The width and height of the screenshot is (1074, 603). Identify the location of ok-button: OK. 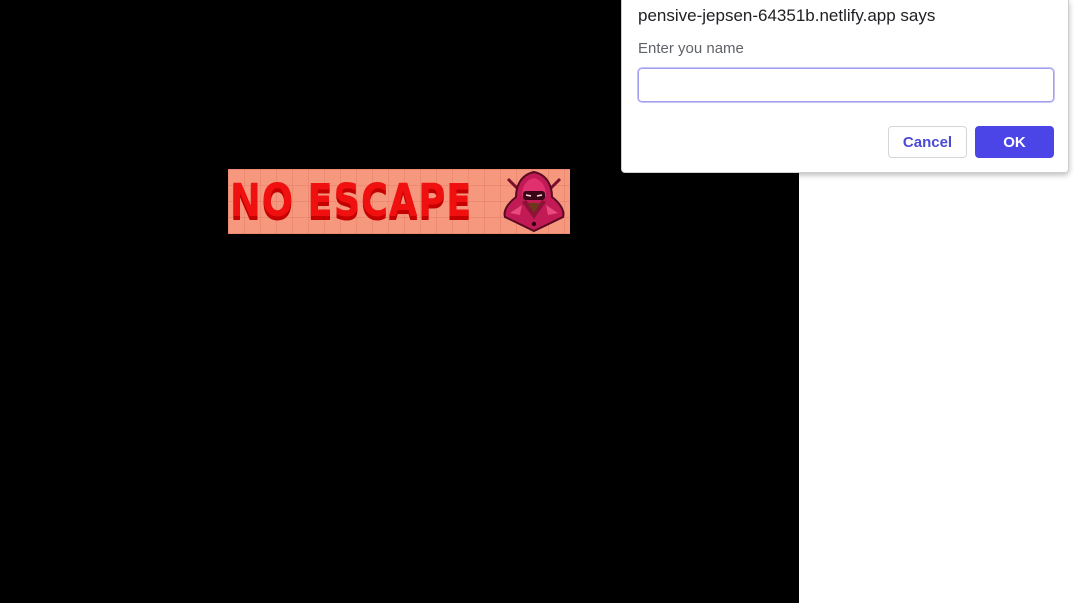
(1014, 142).